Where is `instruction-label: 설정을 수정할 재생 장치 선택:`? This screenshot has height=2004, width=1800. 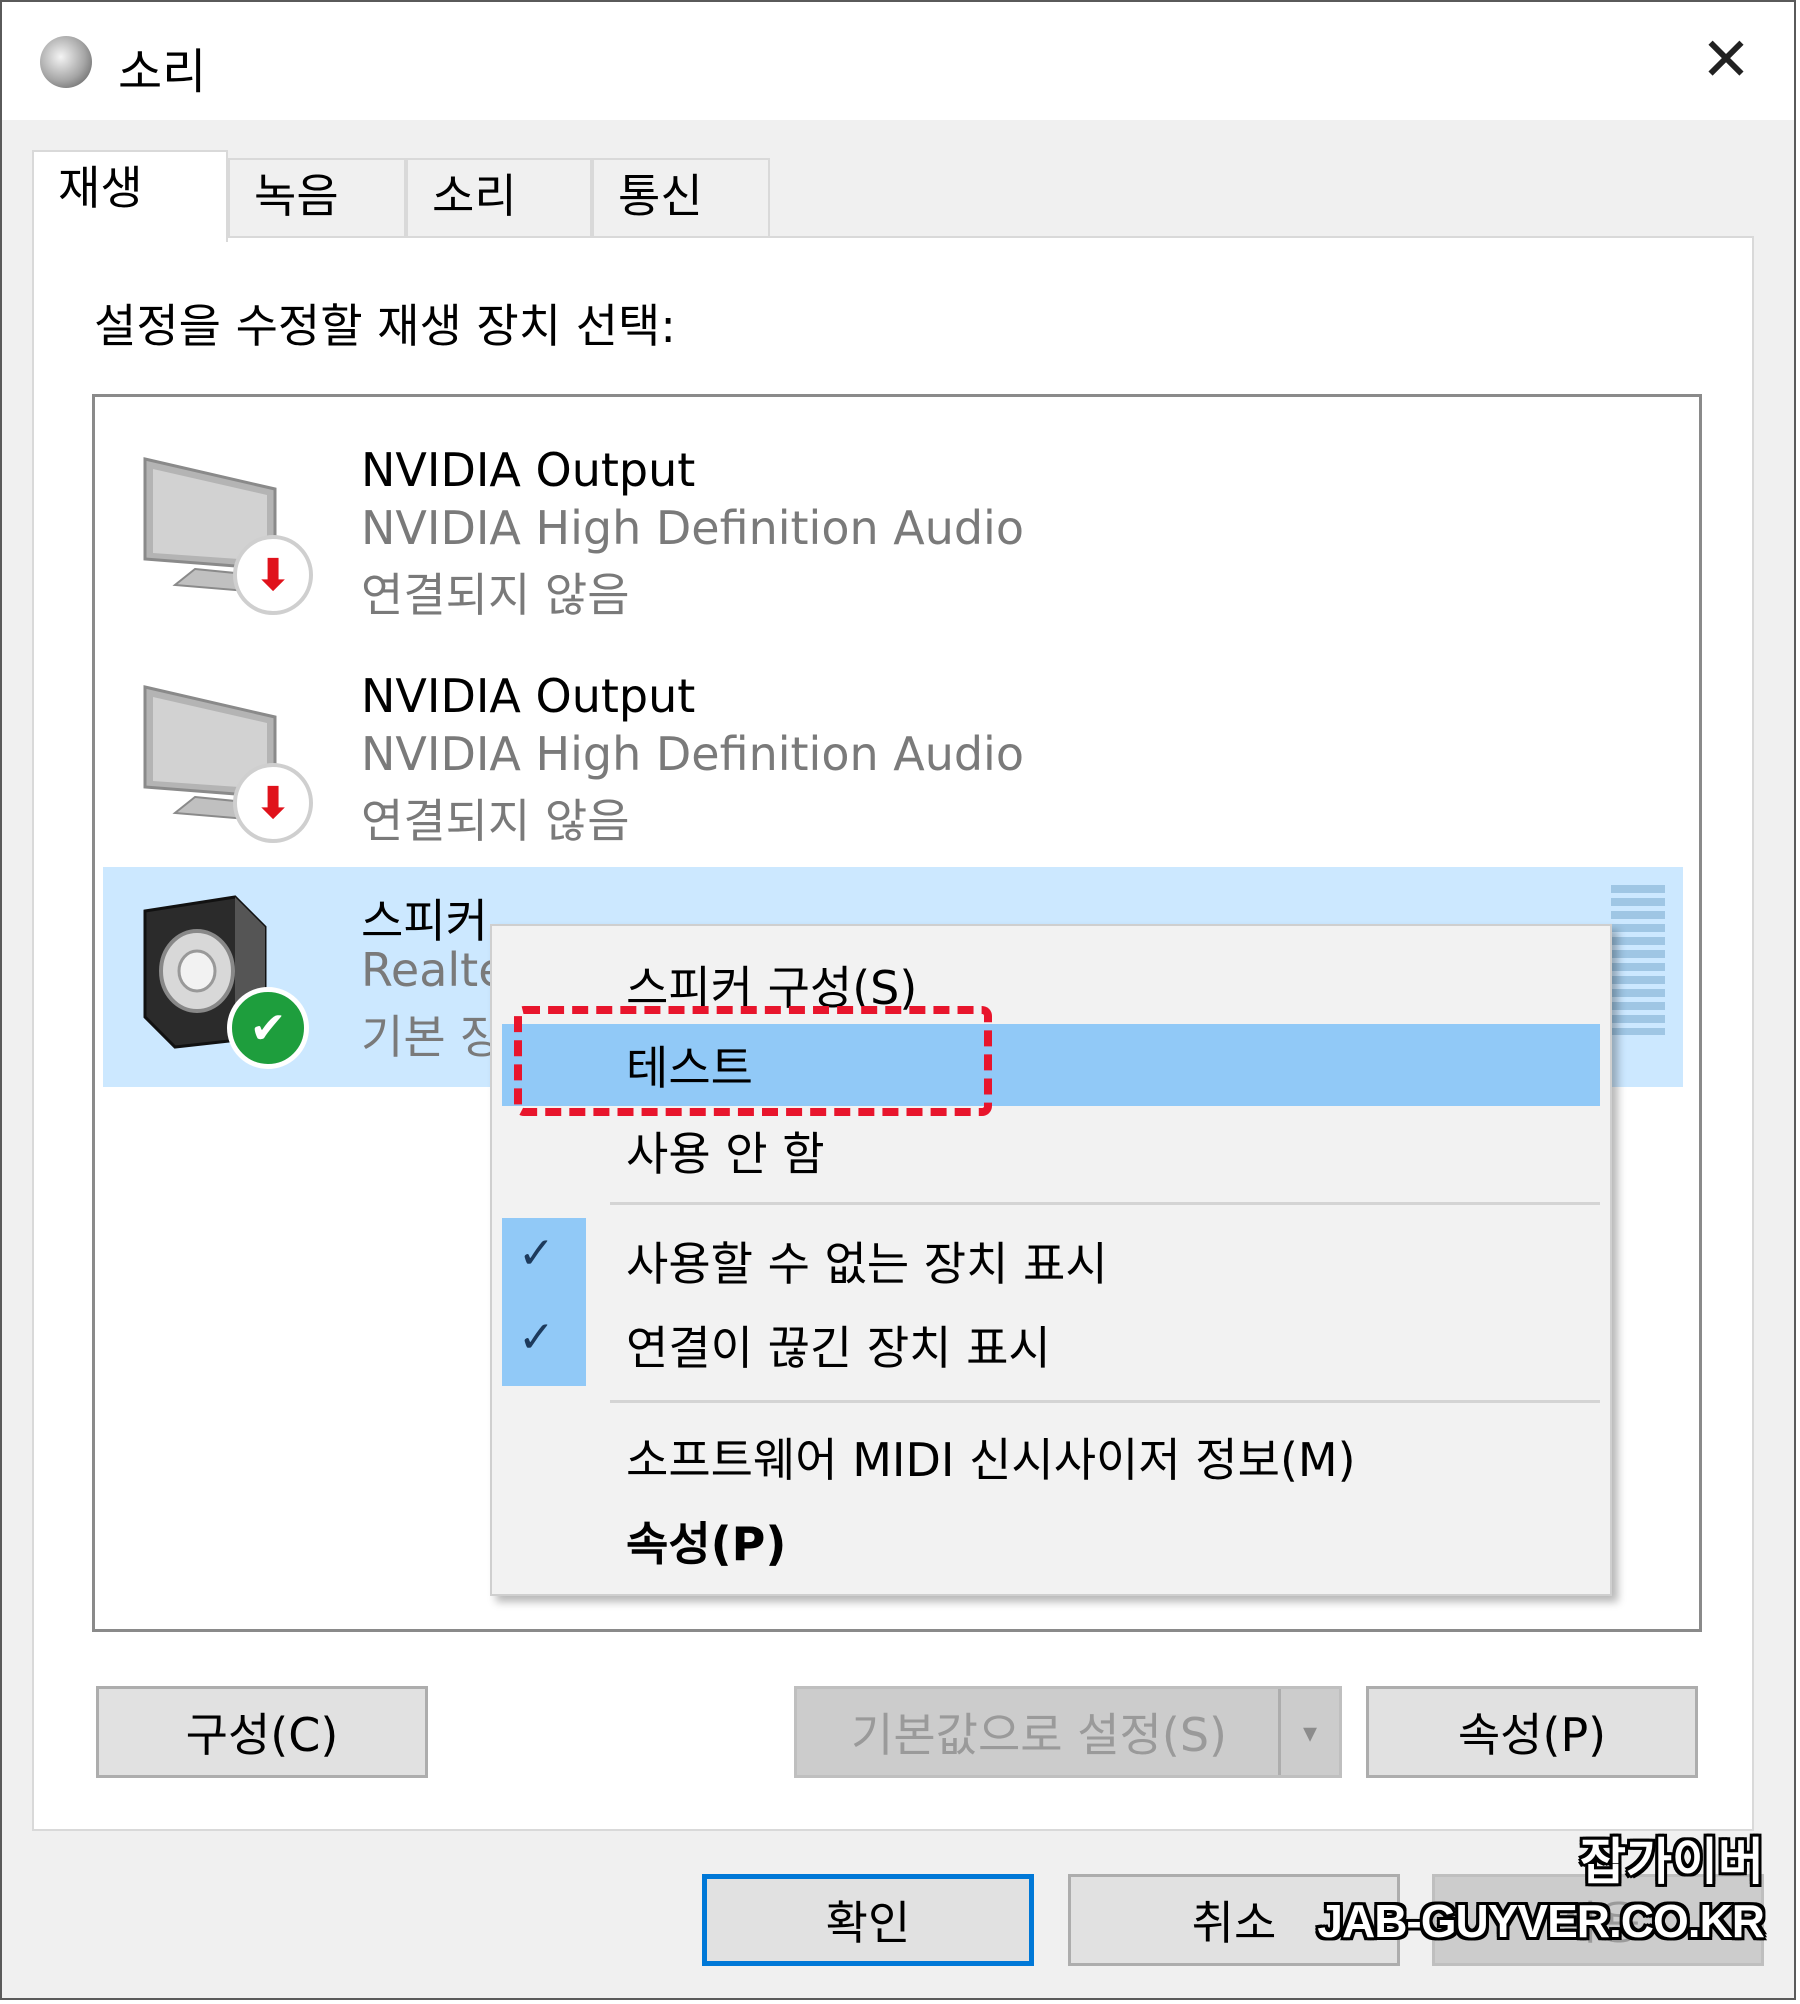
instruction-label: 설정을 수정할 재생 장치 선택: is located at coordinates (385, 326).